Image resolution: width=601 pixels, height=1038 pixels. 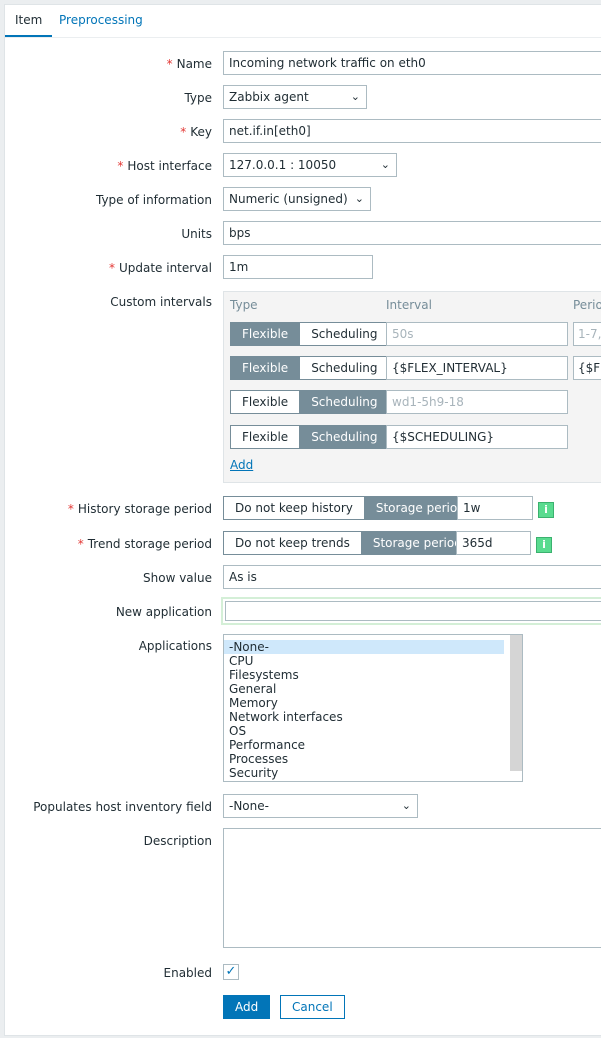 I want to click on cancel-button: Cancel, so click(x=312, y=1007).